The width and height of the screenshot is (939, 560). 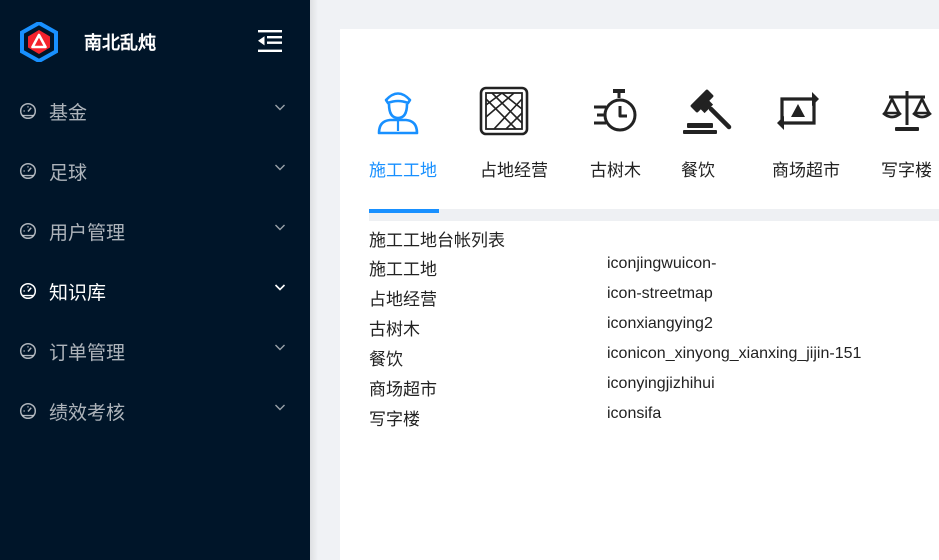 I want to click on table-row: 餐饮 iconicon_xinyong_xianxing_jijin-151, so click(x=649, y=360).